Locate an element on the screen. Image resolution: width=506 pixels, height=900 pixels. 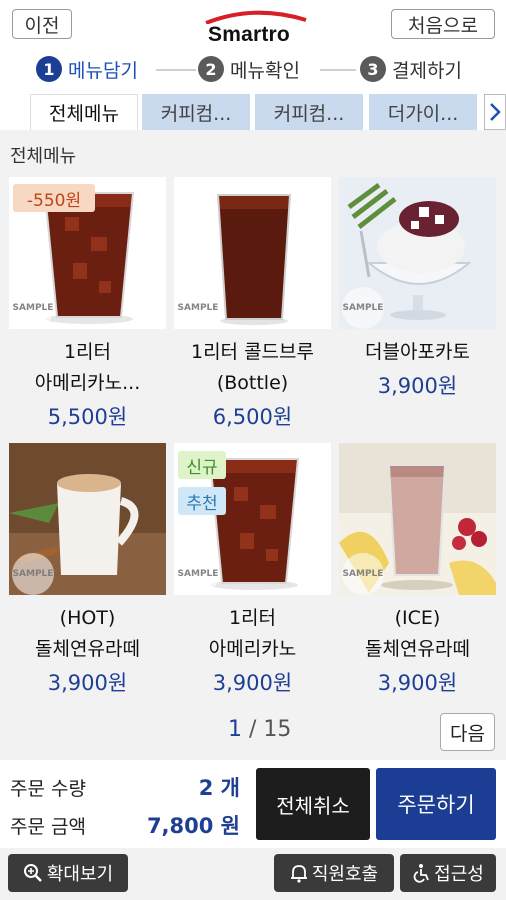
accessibility-label: 접근성 is located at coordinates (459, 874).